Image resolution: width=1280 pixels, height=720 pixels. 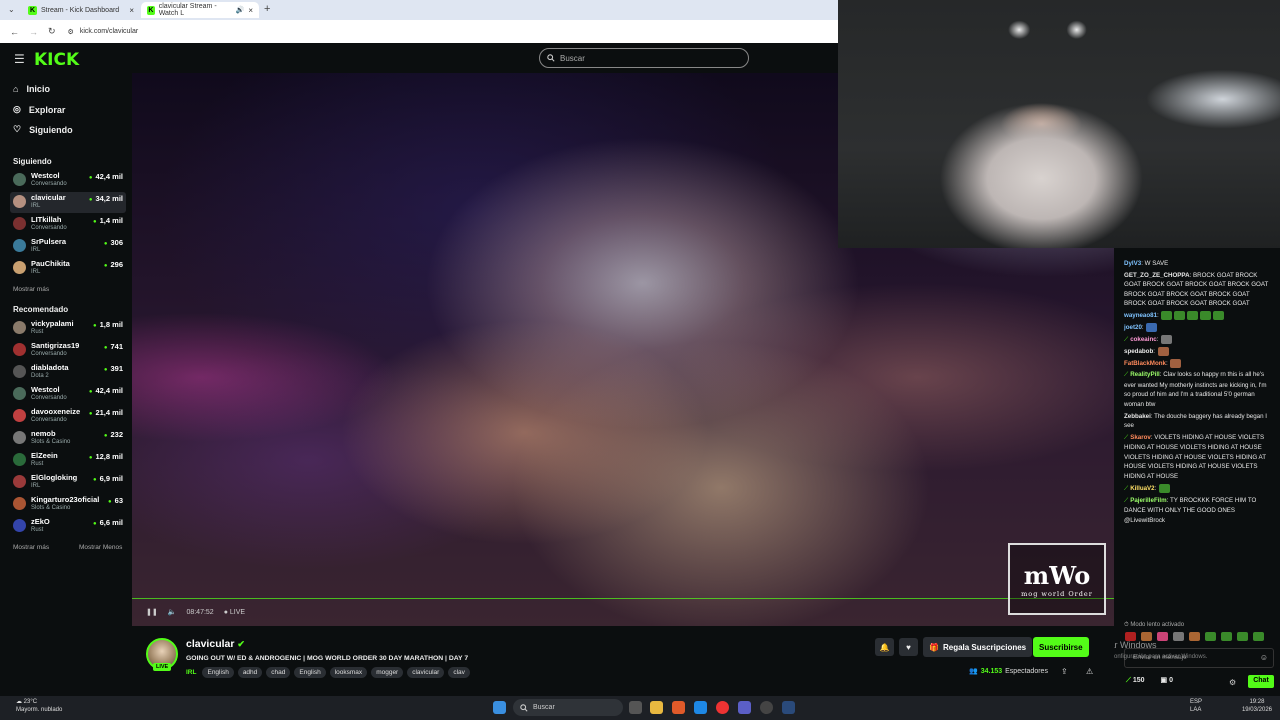 I want to click on category-link: IRL, so click(x=191, y=672).